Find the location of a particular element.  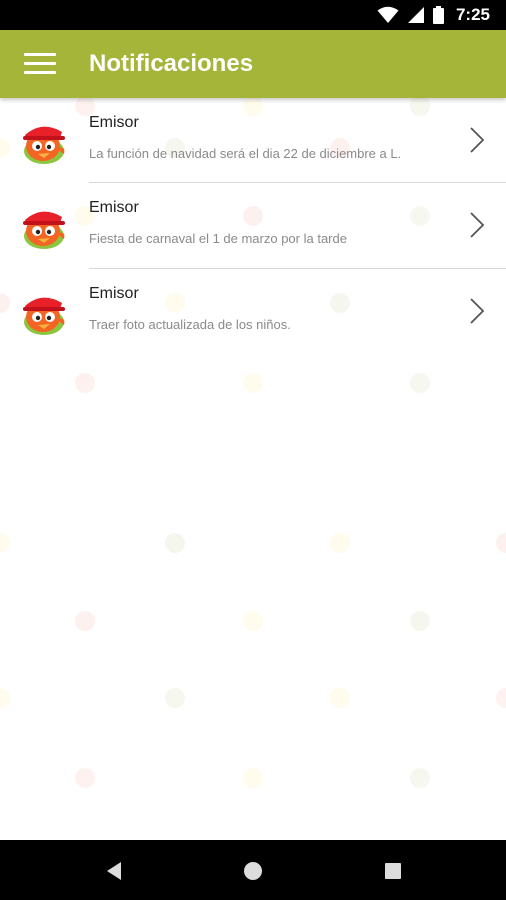

app-bar: Notificaciones is located at coordinates (253, 64).